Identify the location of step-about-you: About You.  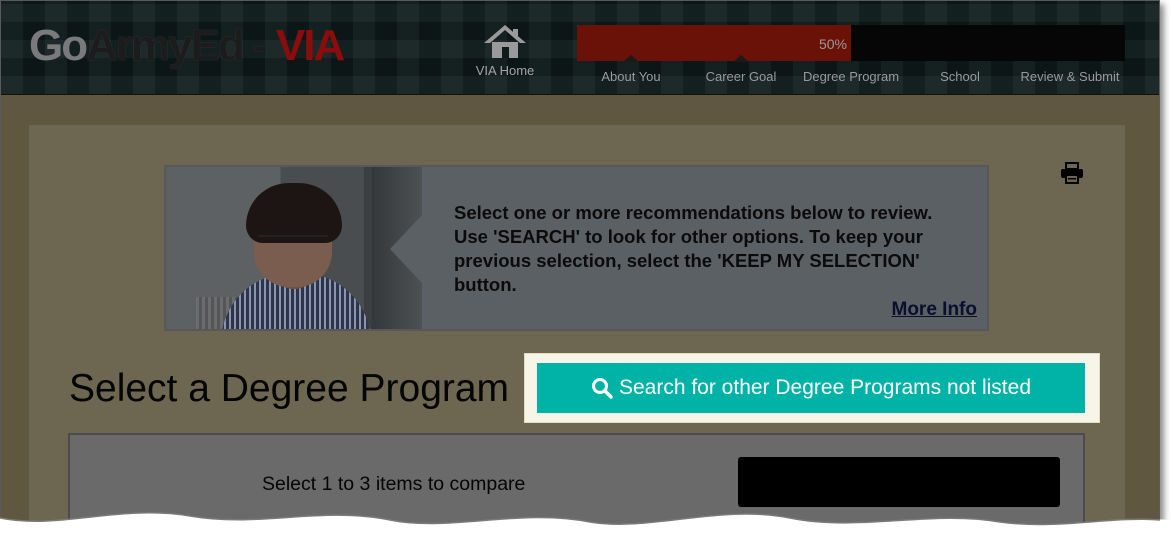
(630, 76).